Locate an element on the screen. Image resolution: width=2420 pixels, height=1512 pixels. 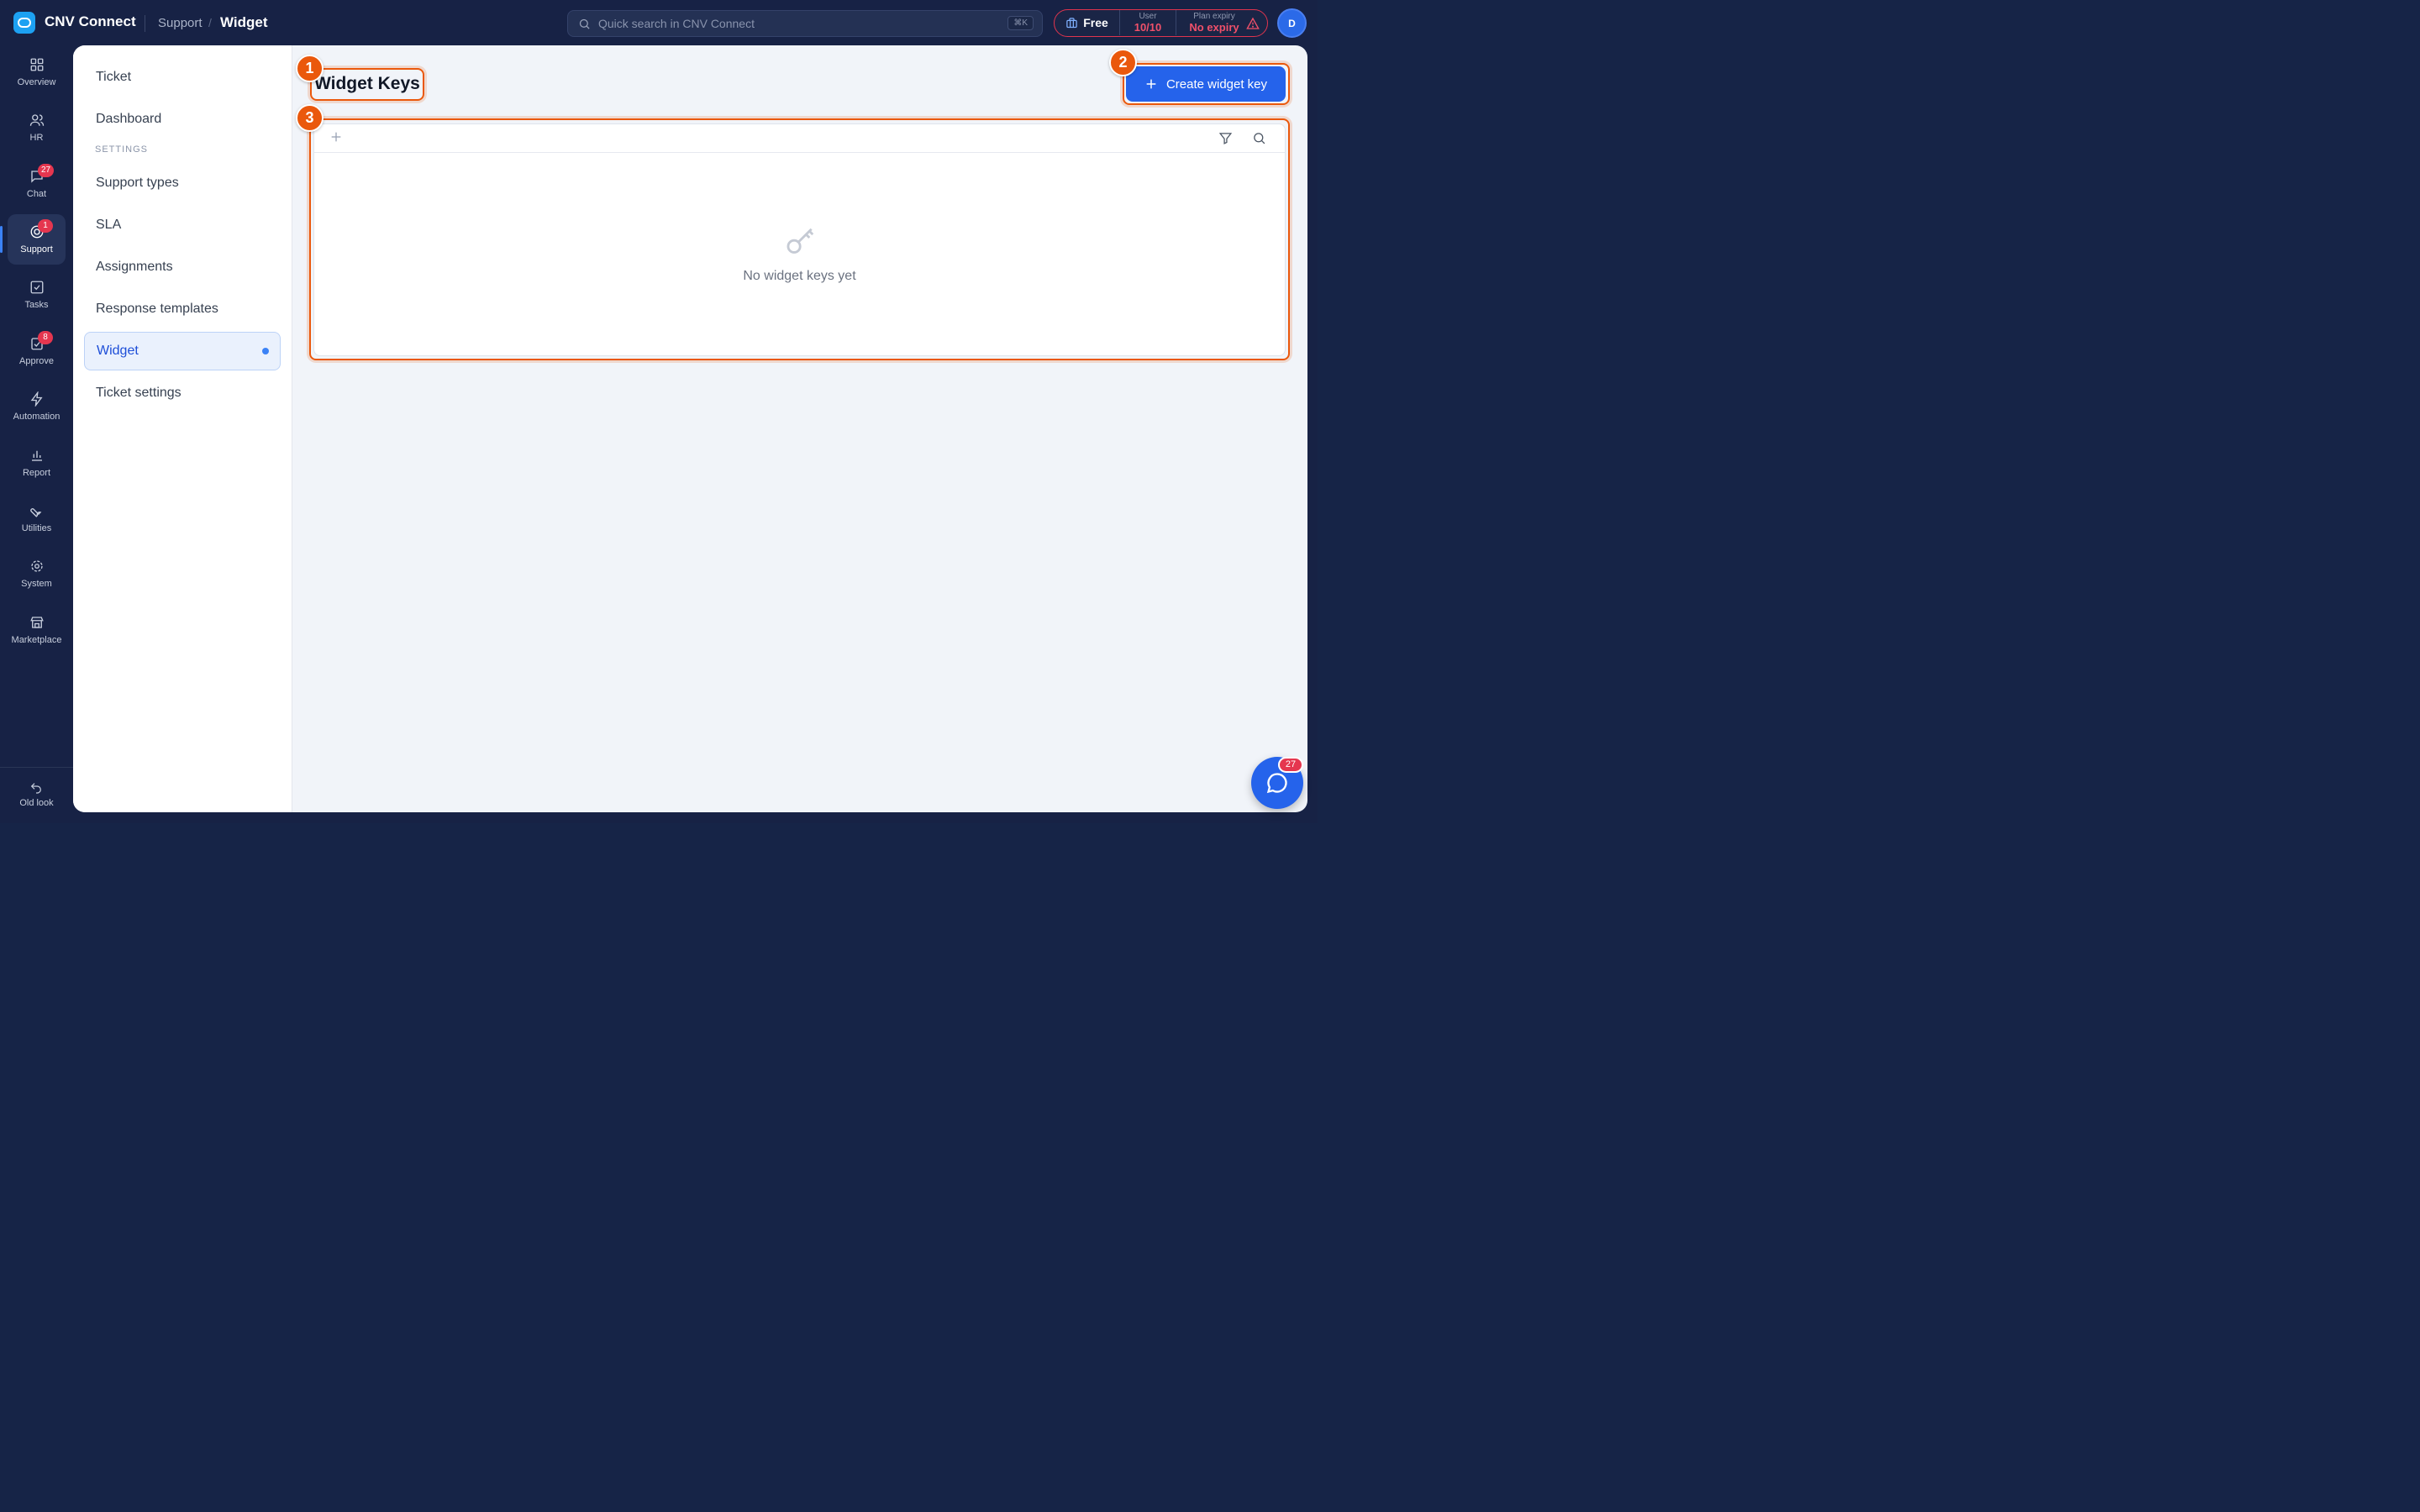
subnav-item-assignments: Assignments is located at coordinates (182, 267).